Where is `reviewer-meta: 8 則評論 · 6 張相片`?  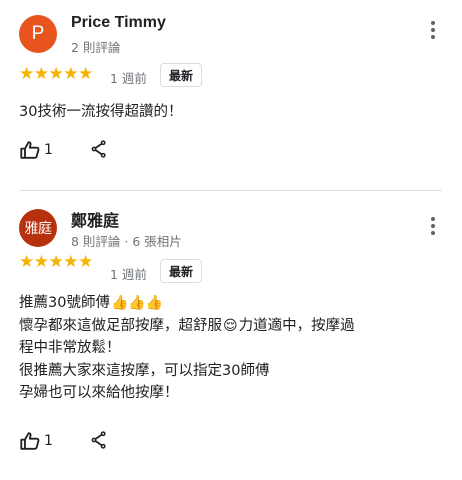
reviewer-meta: 8 則評論 · 6 張相片 is located at coordinates (126, 241).